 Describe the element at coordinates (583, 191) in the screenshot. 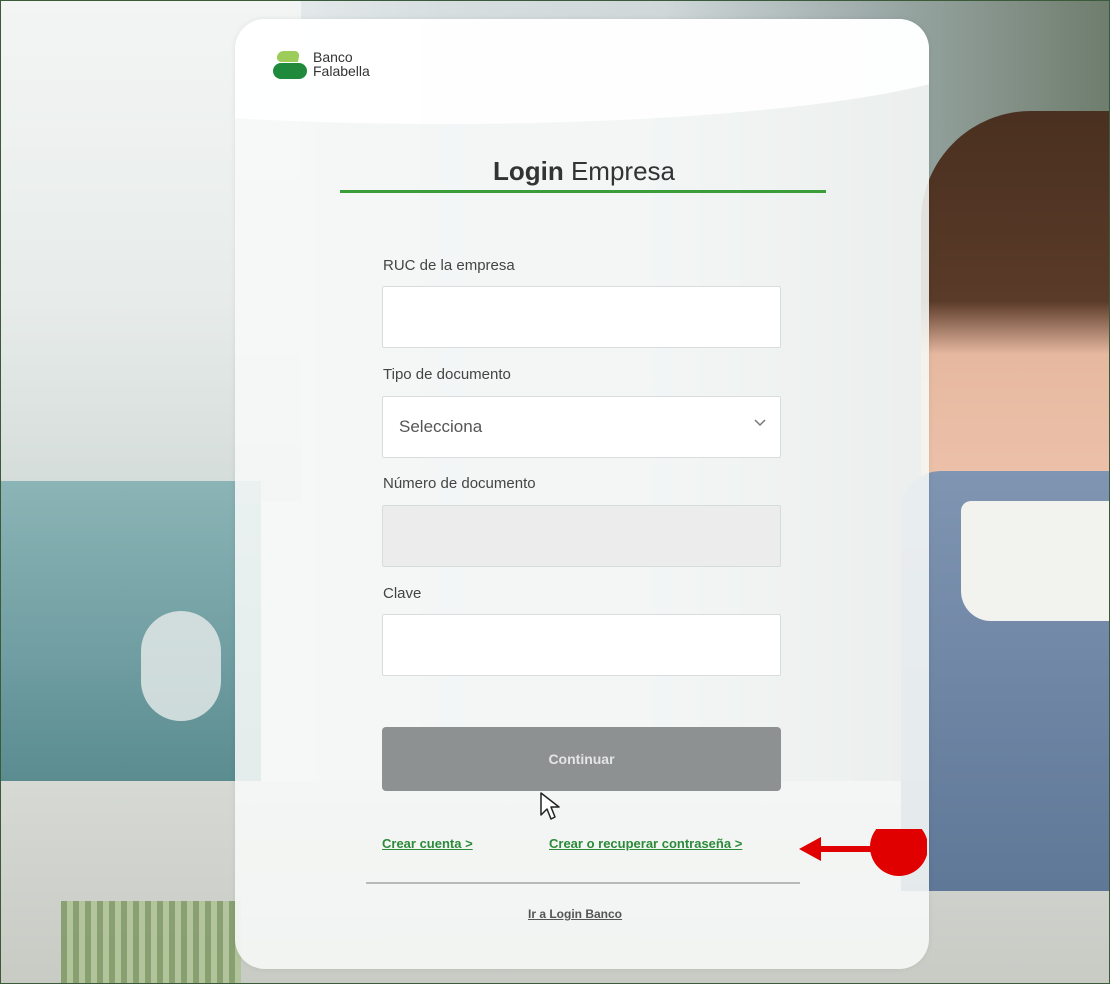

I see `title-underline` at that location.